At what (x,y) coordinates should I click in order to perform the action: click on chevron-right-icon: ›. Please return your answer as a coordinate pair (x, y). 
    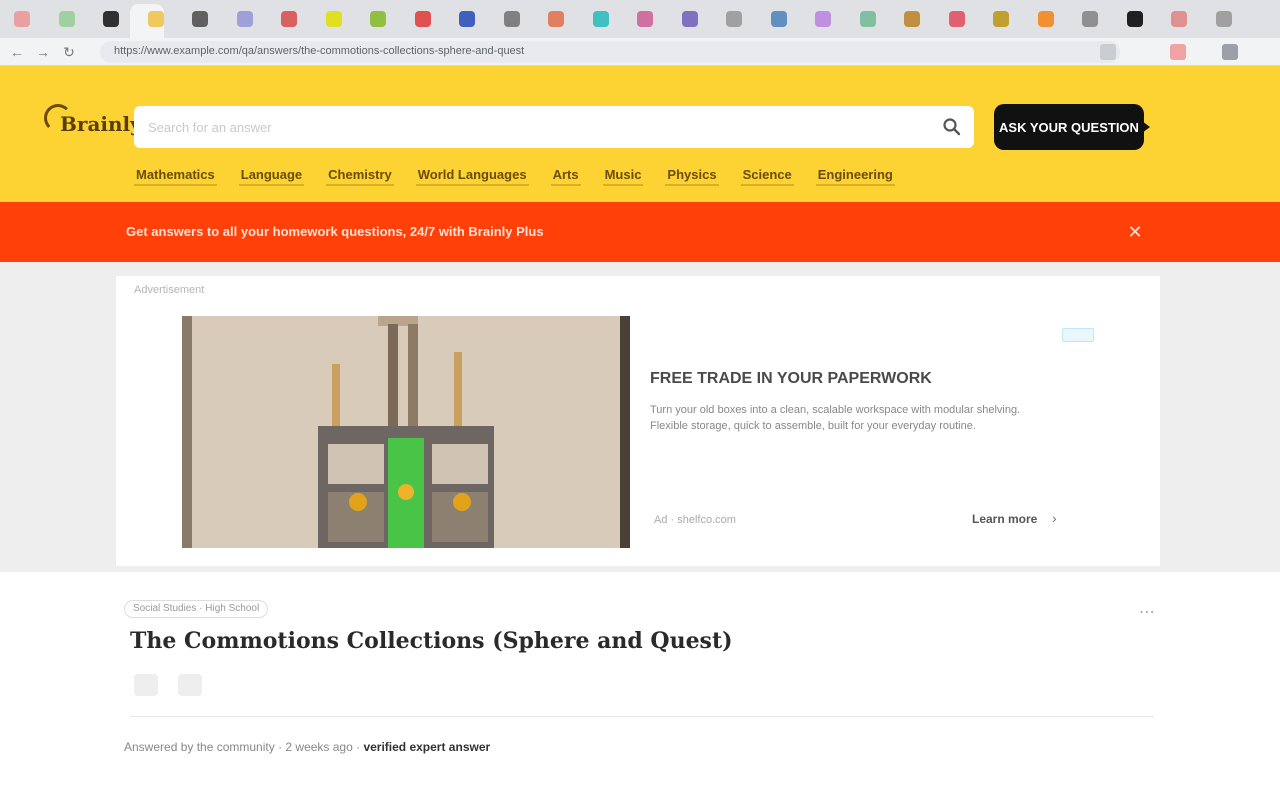
    Looking at the image, I should click on (1054, 518).